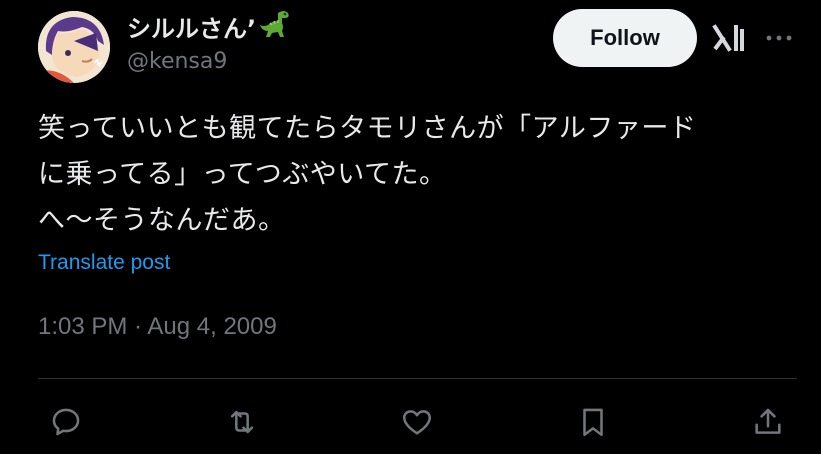 Image resolution: width=821 pixels, height=454 pixels. Describe the element at coordinates (275, 28) in the screenshot. I see `dinosaur-icon` at that location.